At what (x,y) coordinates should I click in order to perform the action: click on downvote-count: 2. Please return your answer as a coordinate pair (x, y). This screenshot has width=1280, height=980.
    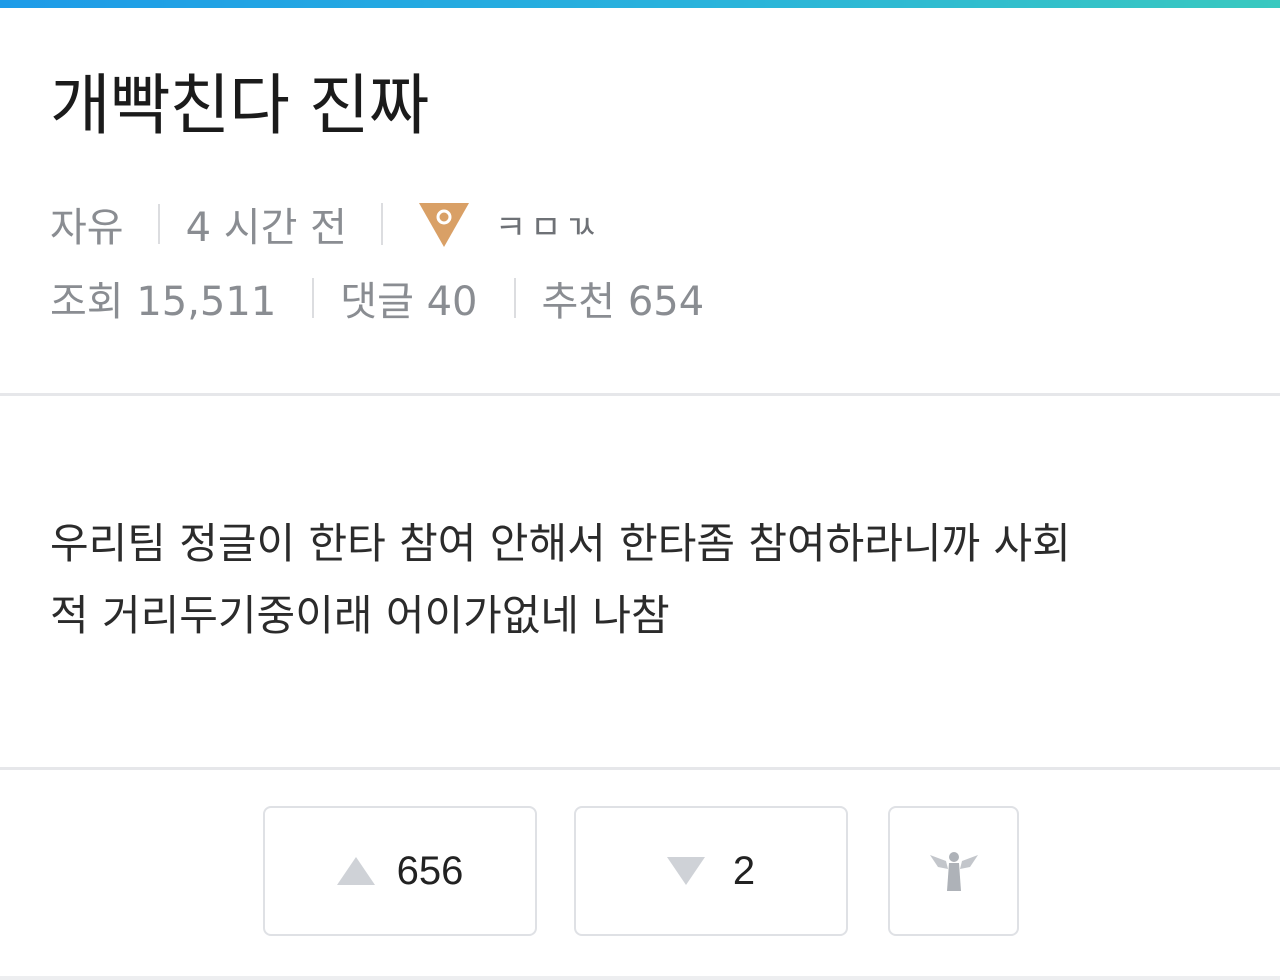
    Looking at the image, I should click on (744, 870).